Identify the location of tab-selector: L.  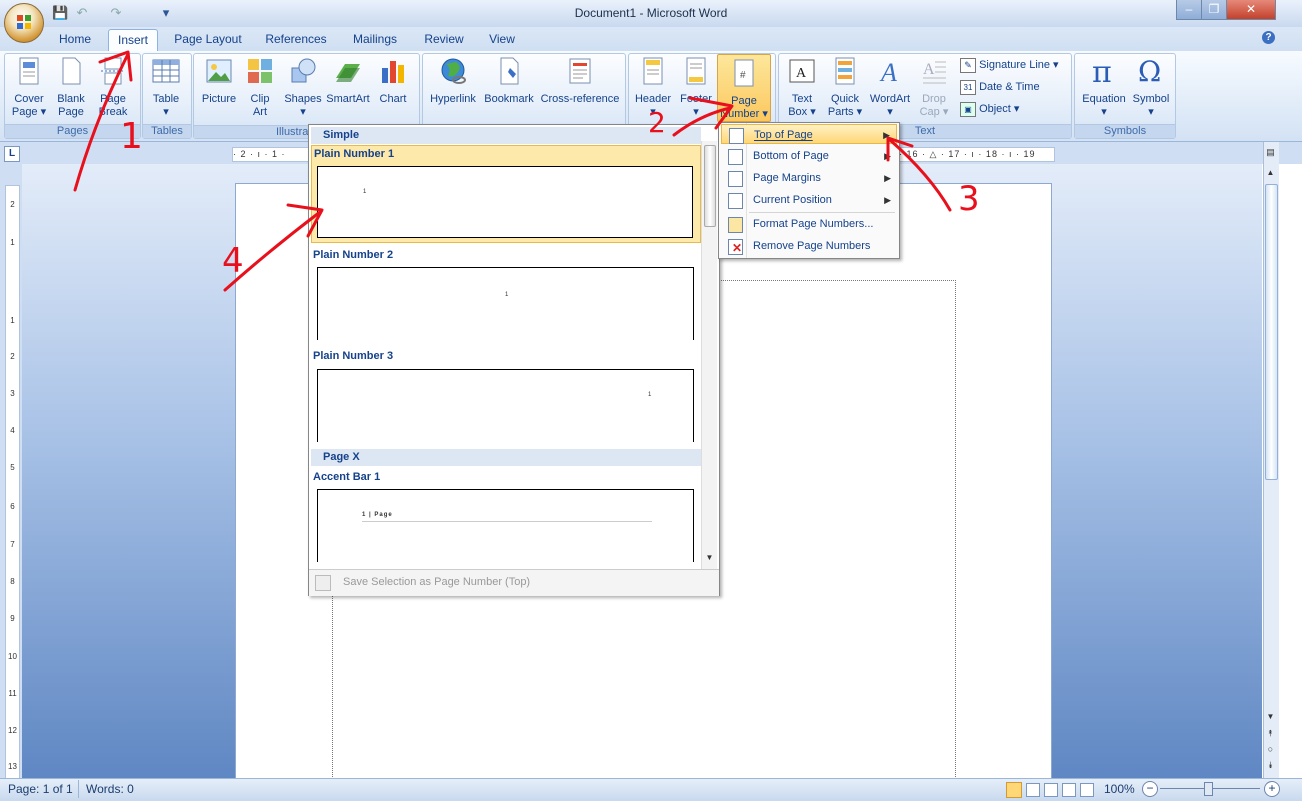
(12, 154).